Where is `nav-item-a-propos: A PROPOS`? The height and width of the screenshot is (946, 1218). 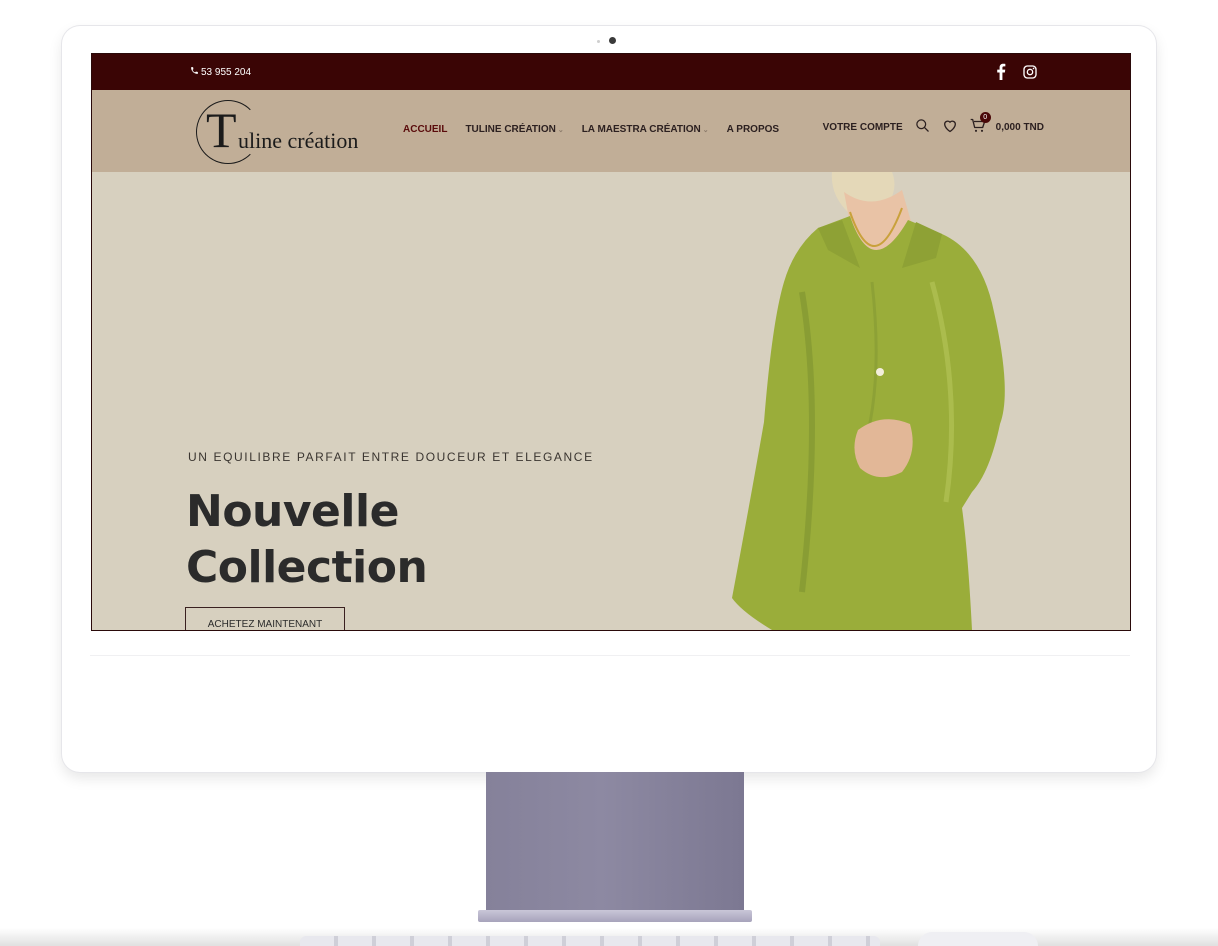 nav-item-a-propos: A PROPOS is located at coordinates (753, 129).